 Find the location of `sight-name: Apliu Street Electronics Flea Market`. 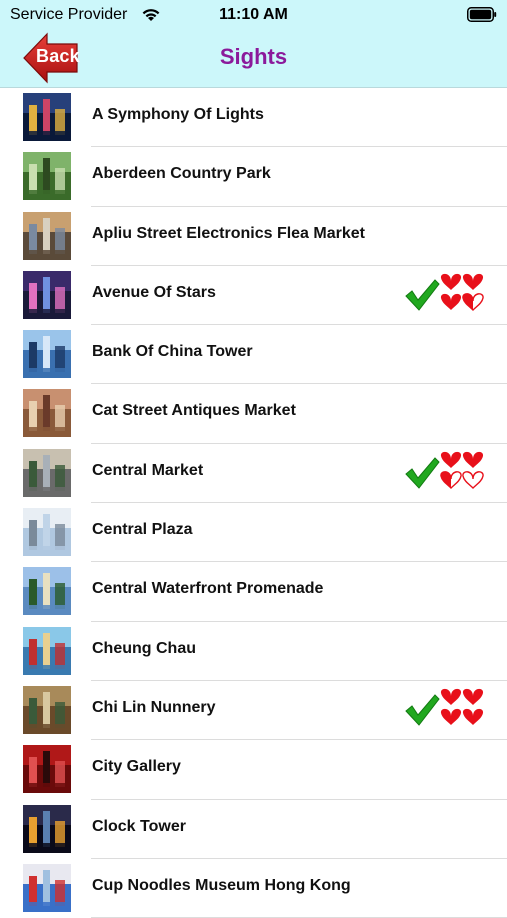

sight-name: Apliu Street Electronics Flea Market is located at coordinates (228, 233).